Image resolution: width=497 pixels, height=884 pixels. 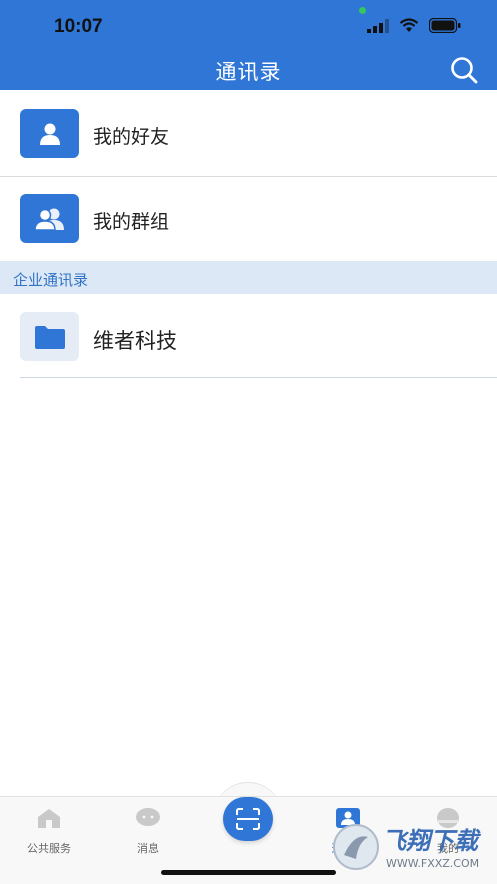 What do you see at coordinates (148, 831) in the screenshot?
I see `tab-messages: 消息` at bounding box center [148, 831].